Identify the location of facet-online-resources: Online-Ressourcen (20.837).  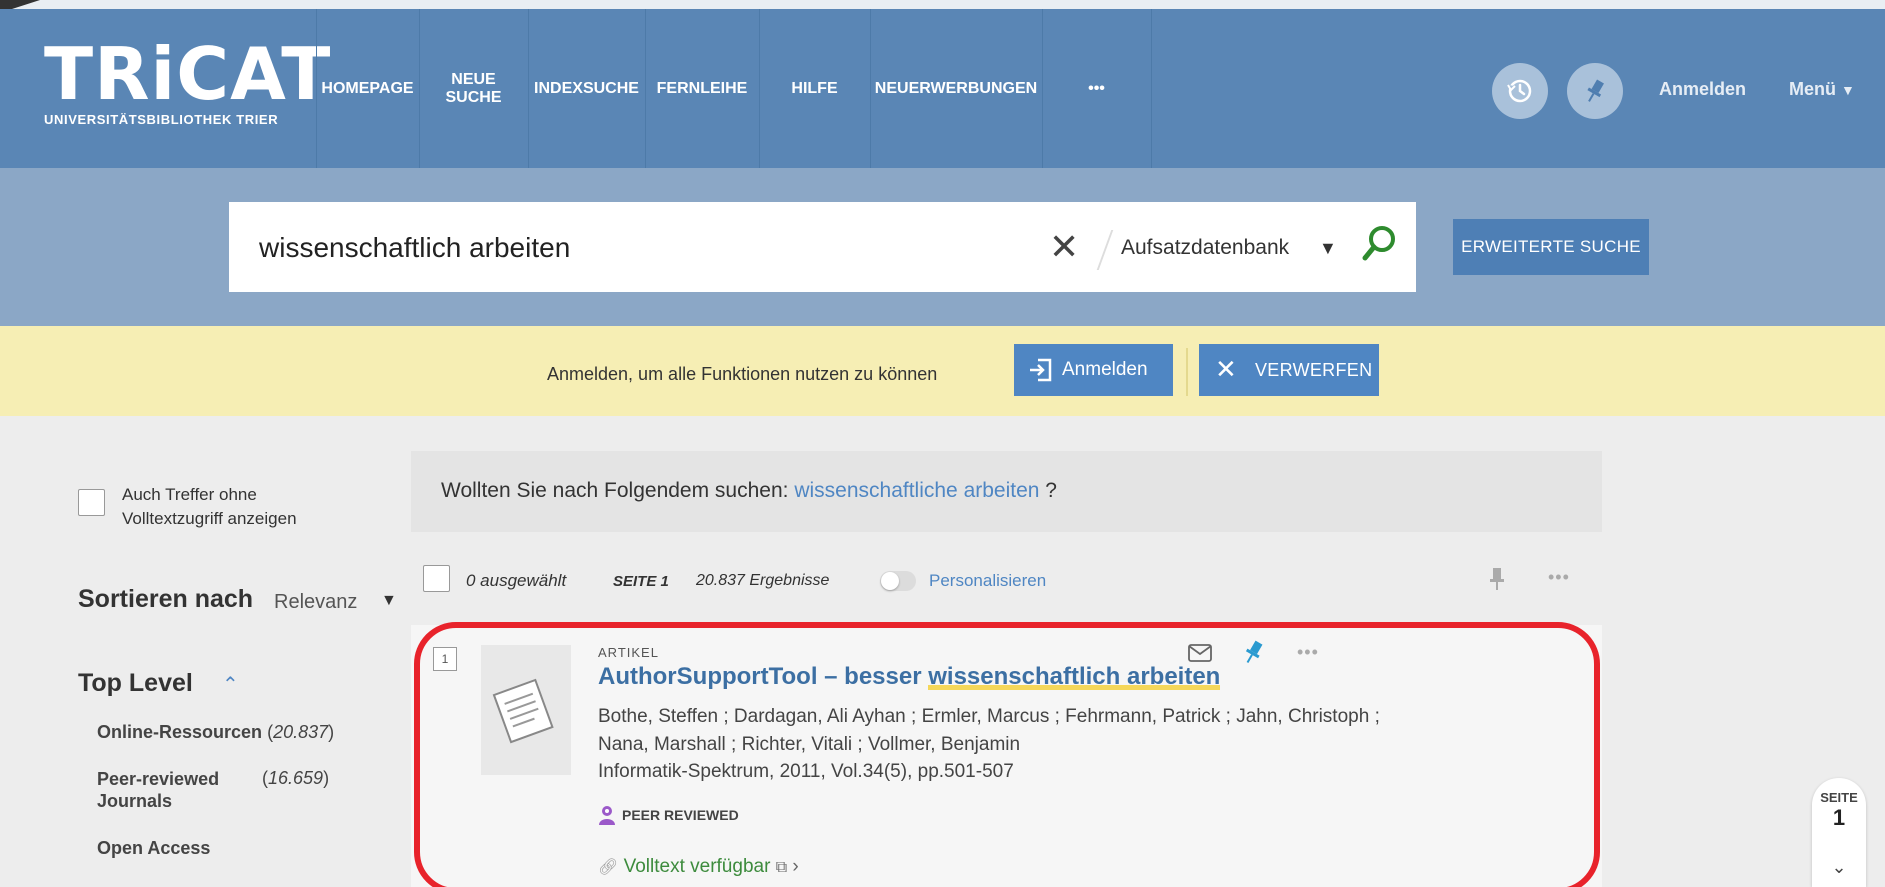
(215, 732).